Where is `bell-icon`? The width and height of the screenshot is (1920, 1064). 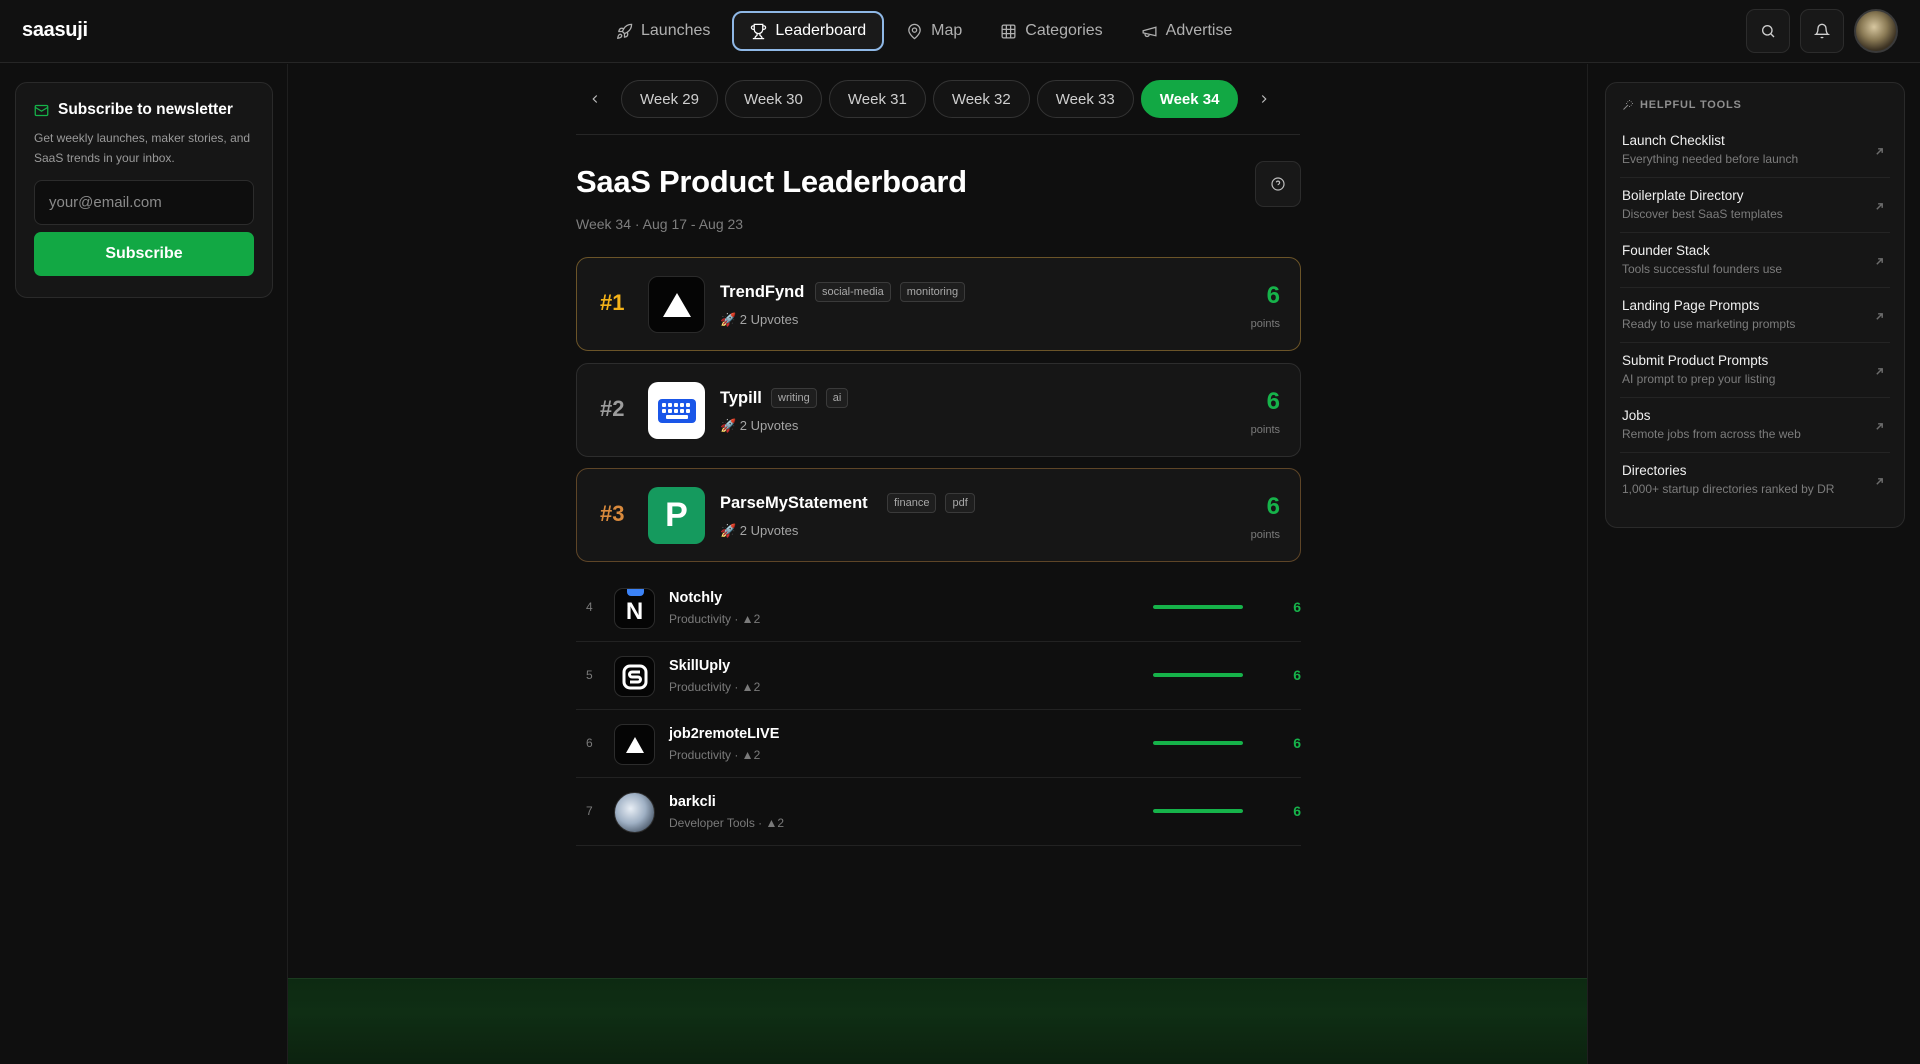 bell-icon is located at coordinates (1822, 31).